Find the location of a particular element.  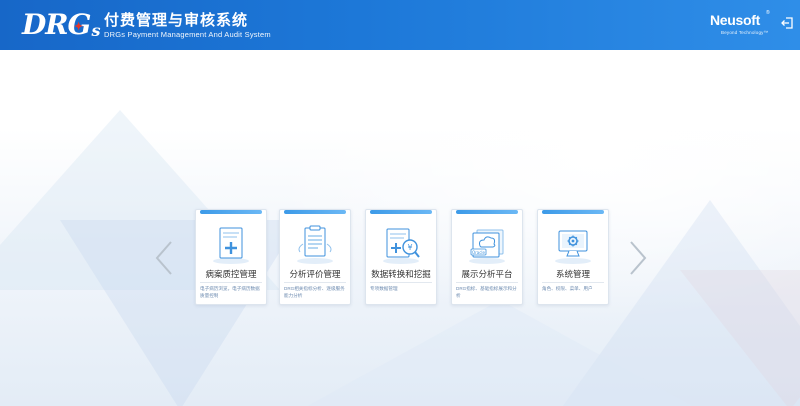

chevron-left-icon is located at coordinates (164, 258).